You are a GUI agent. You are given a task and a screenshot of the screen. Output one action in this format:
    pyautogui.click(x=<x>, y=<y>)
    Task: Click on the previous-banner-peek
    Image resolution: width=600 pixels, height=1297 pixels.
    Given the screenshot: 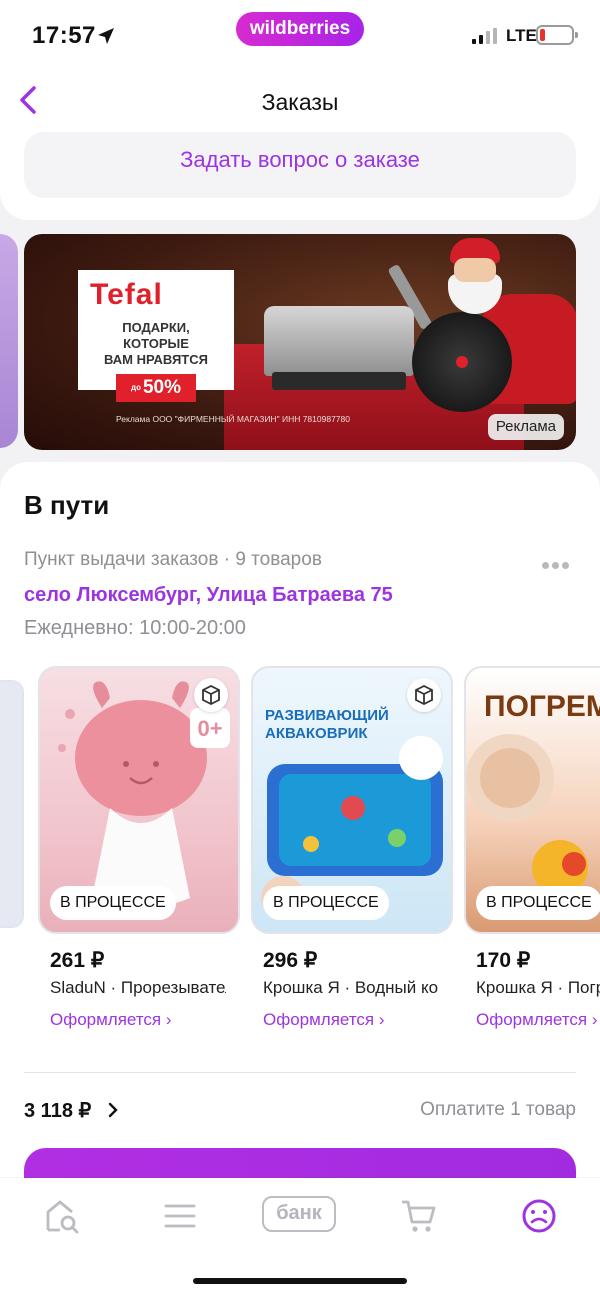 What is the action you would take?
    pyautogui.click(x=9, y=341)
    